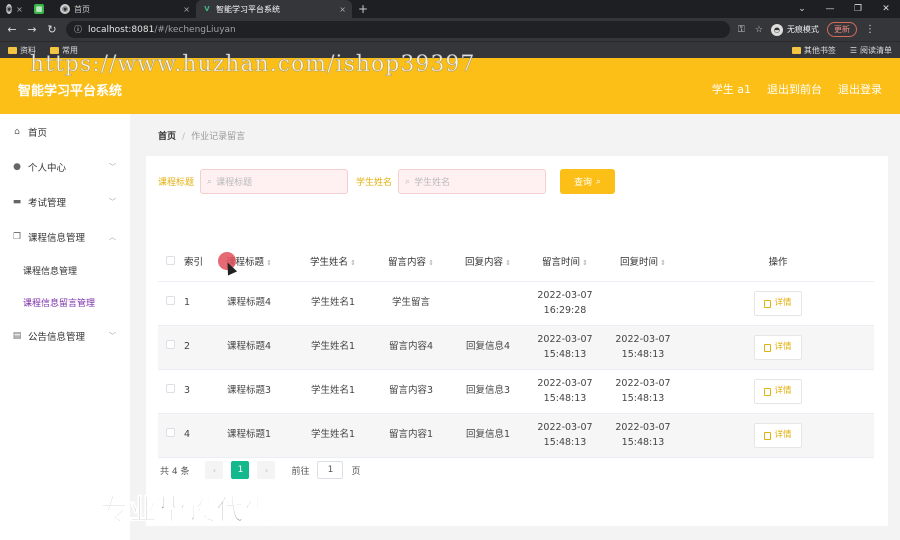 This screenshot has height=540, width=900. Describe the element at coordinates (65, 236) in the screenshot. I see `sidebar-item-course: ❐ 课程信息管理 ︿` at that location.